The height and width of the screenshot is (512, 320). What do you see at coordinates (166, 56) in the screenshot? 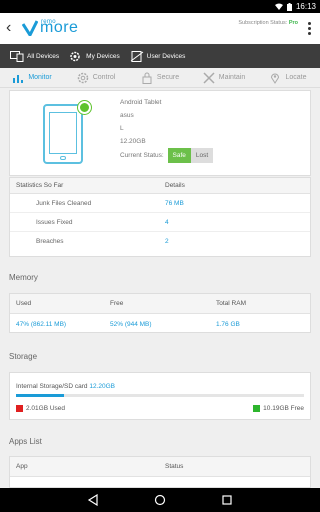
I see `user-devices-label: User Devices` at bounding box center [166, 56].